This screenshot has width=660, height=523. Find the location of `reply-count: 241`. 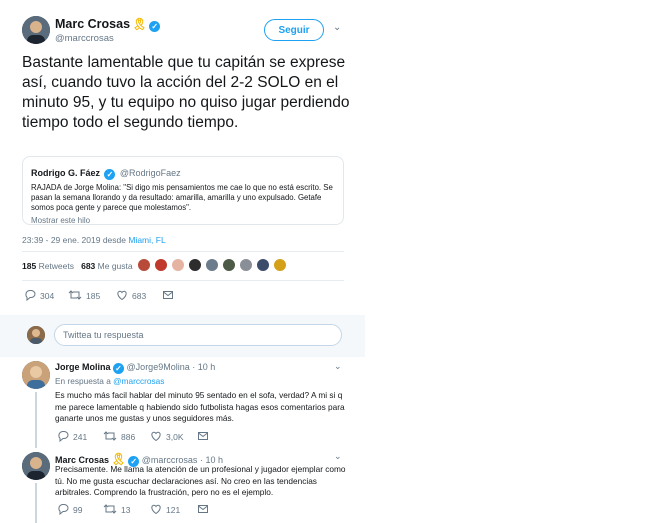

reply-count: 241 is located at coordinates (80, 437).